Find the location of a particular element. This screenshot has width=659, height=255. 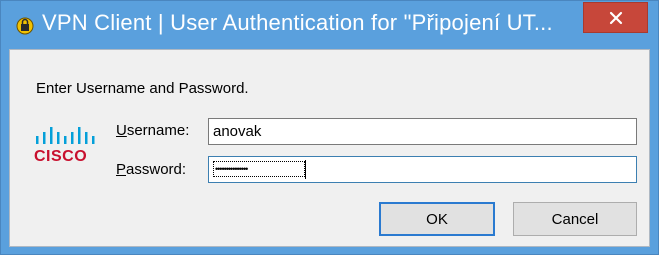

username-label-rest: sername: is located at coordinates (158, 130).